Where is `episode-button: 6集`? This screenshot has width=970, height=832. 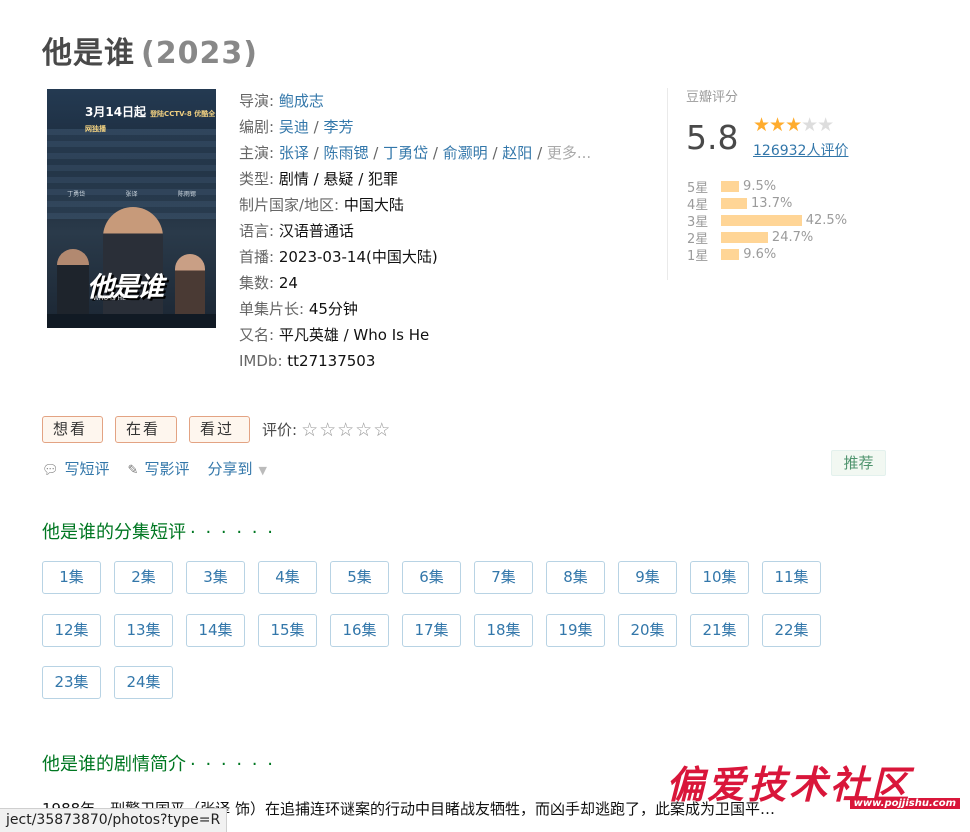
episode-button: 6集 is located at coordinates (431, 577).